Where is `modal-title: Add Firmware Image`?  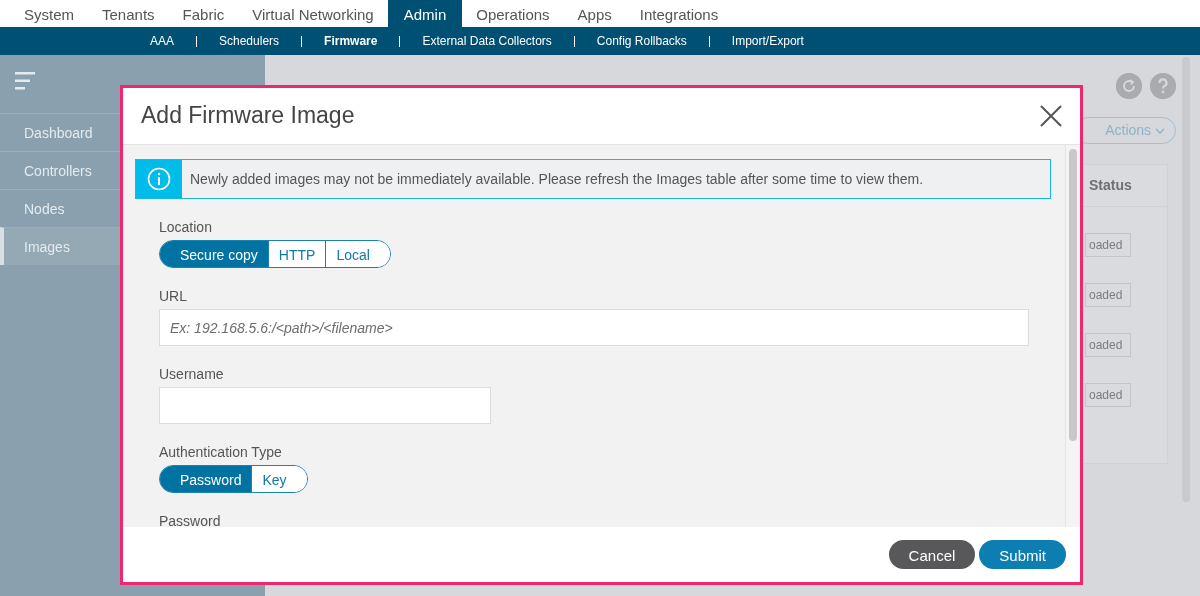
modal-title: Add Firmware Image is located at coordinates (248, 116).